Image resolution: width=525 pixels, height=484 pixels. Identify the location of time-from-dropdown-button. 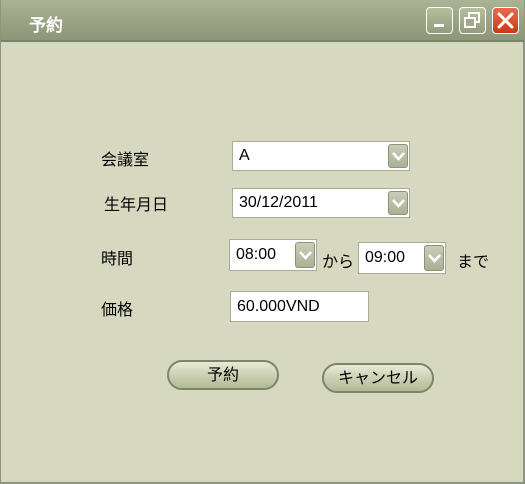
(305, 255).